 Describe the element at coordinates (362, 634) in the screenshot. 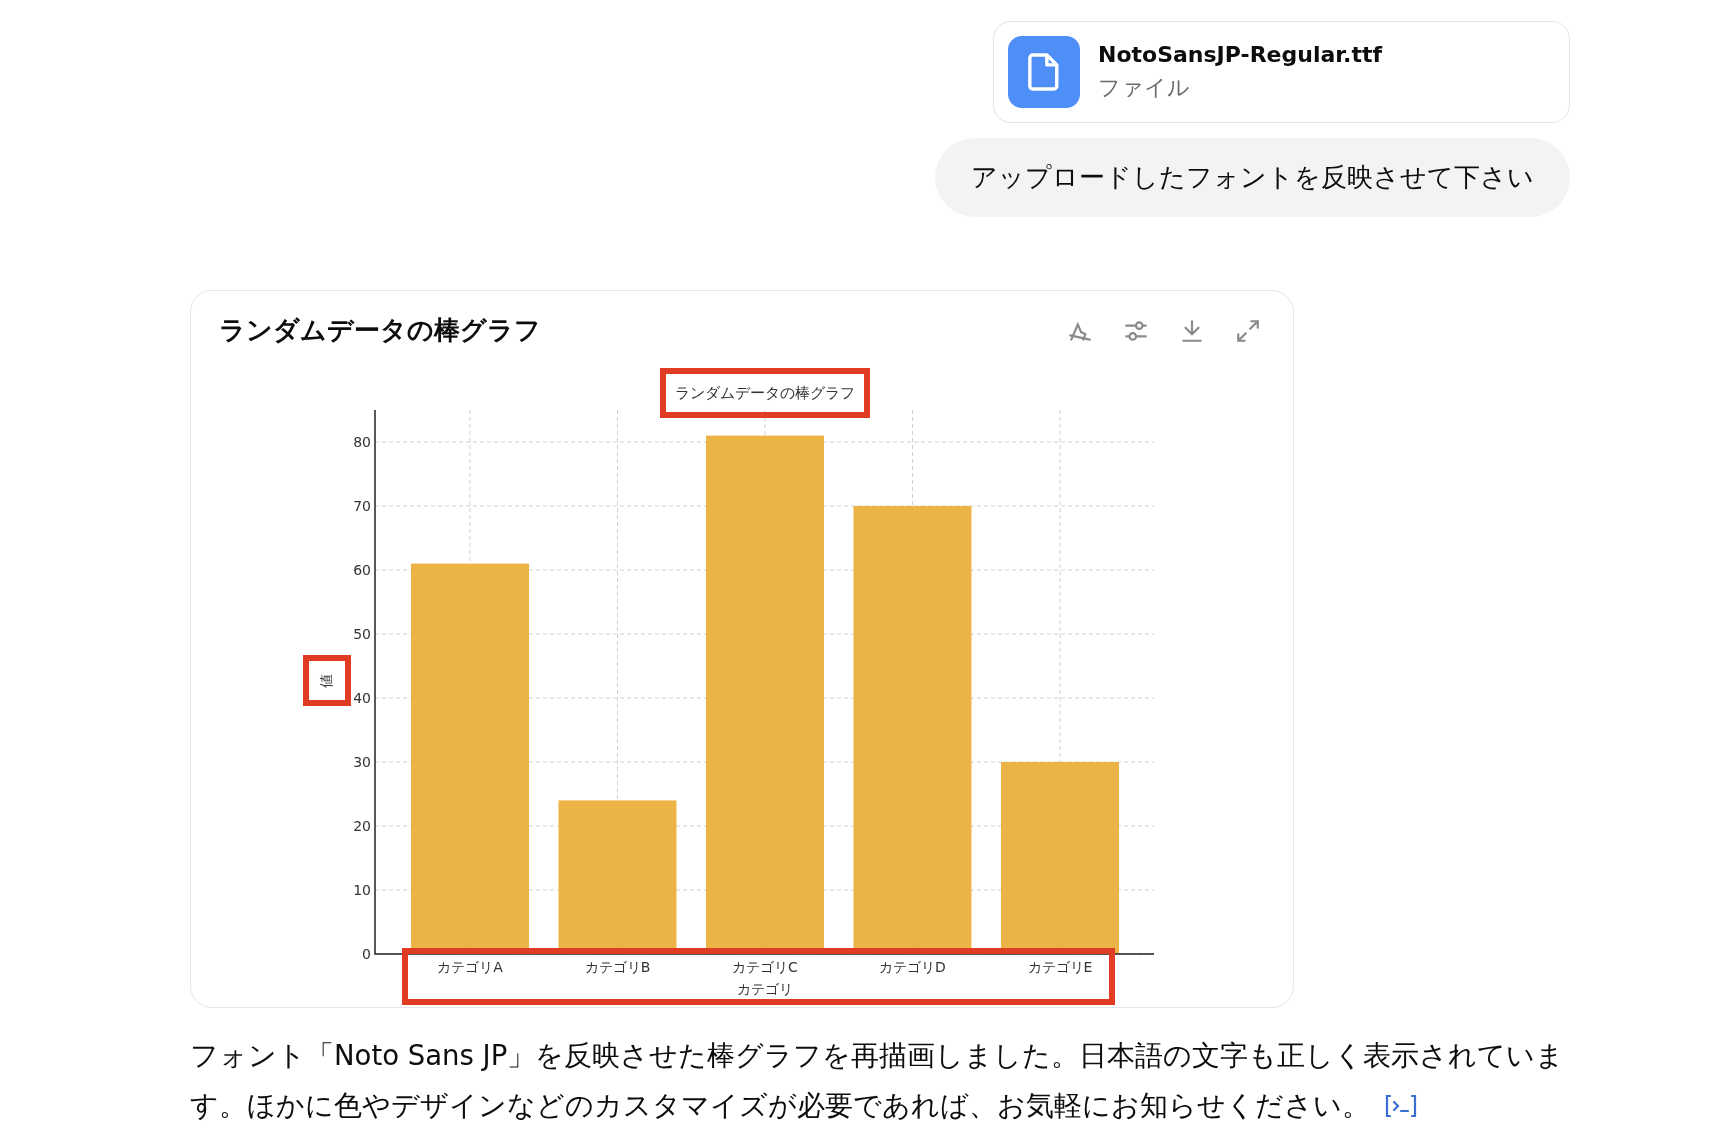

I see `y-tick-label: 50` at that location.